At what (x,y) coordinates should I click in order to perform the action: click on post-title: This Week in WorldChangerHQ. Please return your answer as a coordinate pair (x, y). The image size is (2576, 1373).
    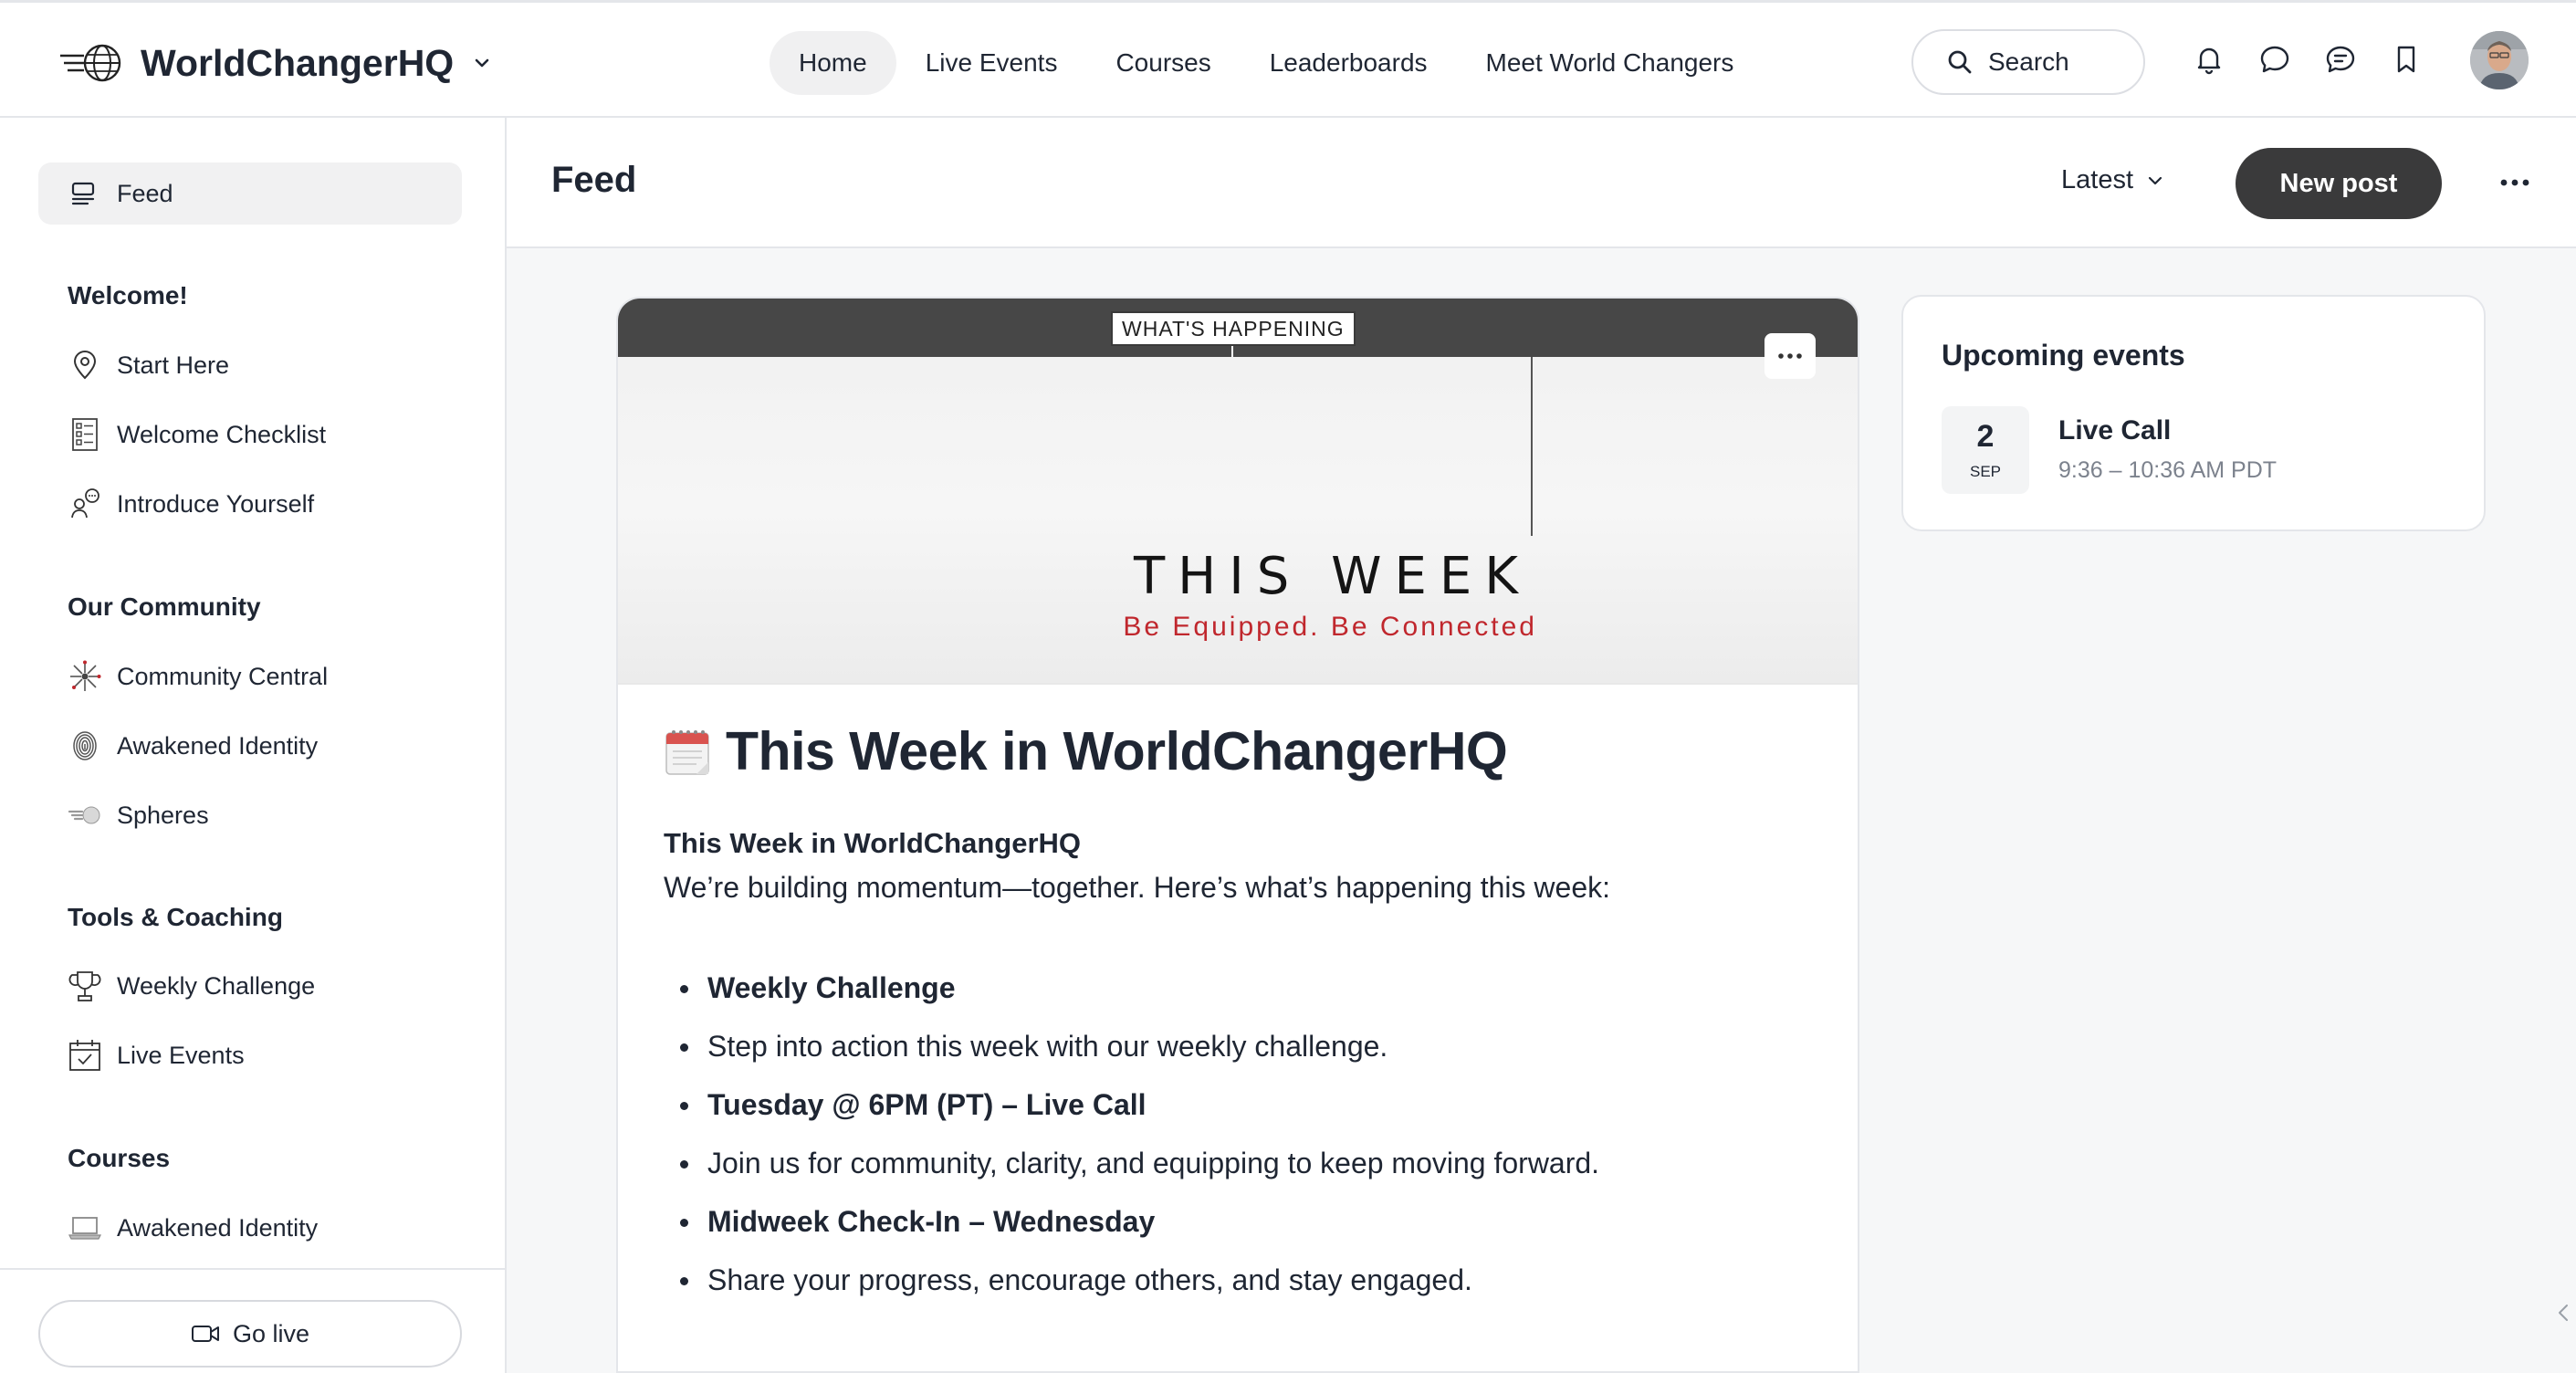
    Looking at the image, I should click on (1086, 751).